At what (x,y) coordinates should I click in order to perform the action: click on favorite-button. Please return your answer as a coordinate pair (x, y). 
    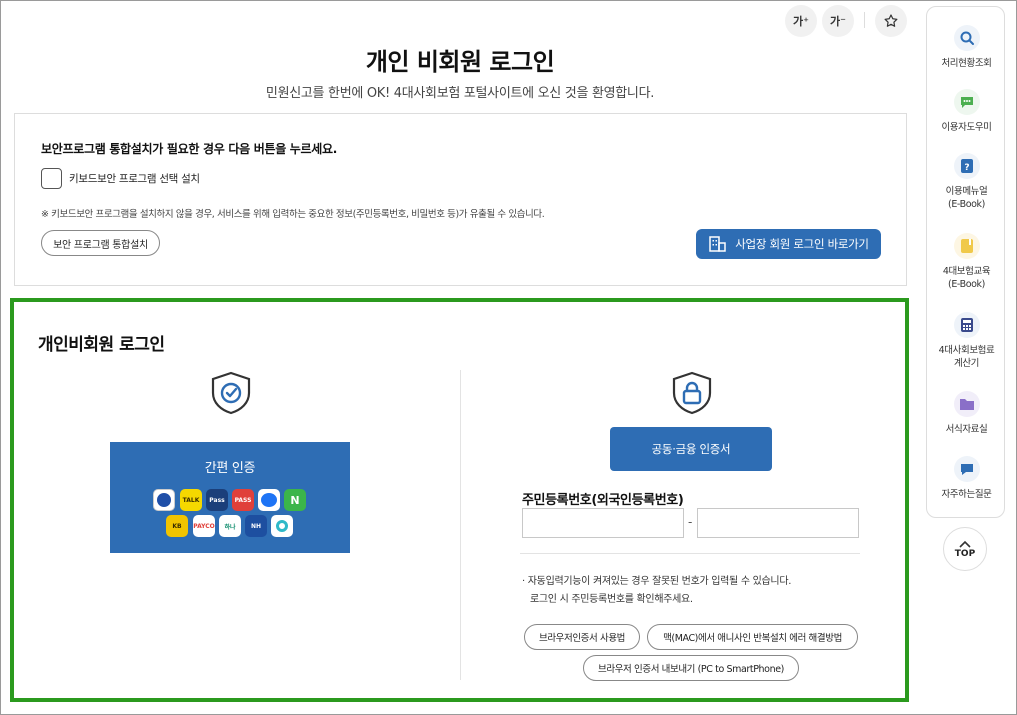
    Looking at the image, I should click on (891, 21).